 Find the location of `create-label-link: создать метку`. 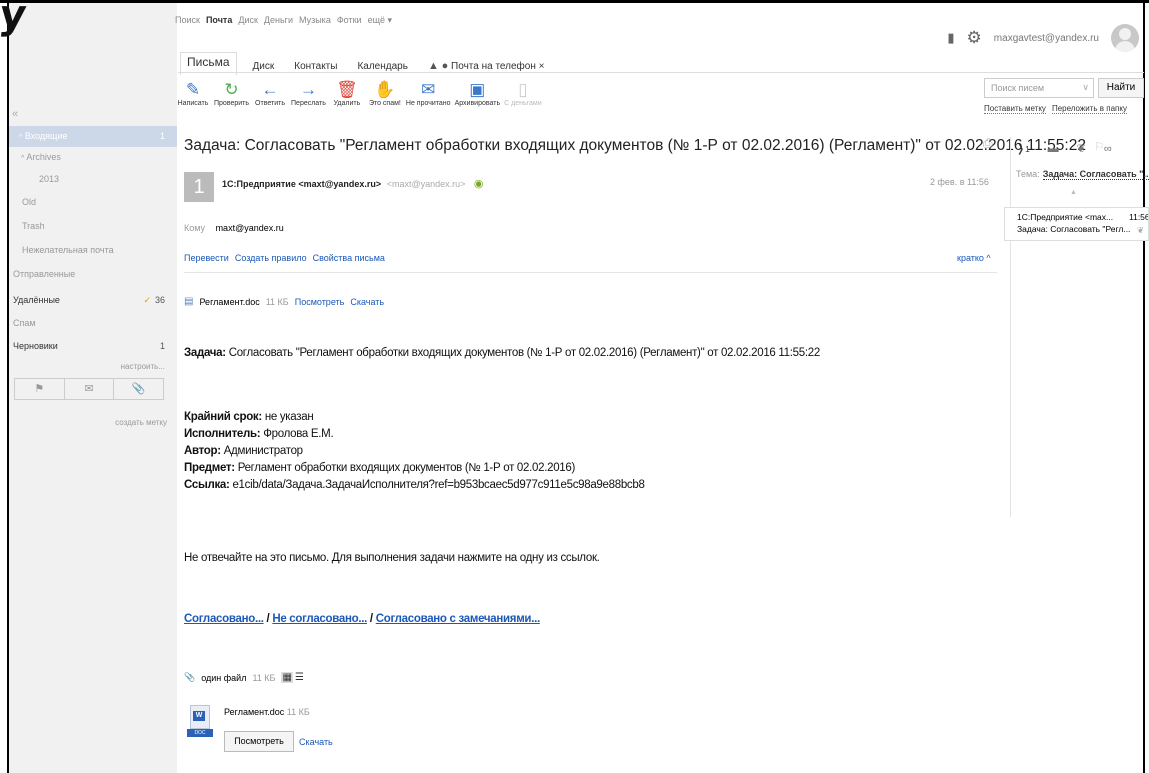

create-label-link: создать метку is located at coordinates (93, 422).